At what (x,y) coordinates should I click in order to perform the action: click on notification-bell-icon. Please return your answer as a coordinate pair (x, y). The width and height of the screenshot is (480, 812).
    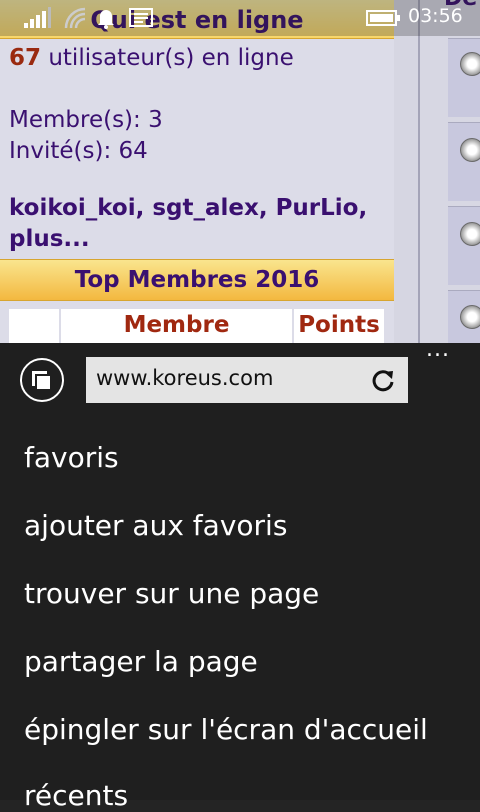
    Looking at the image, I should click on (106, 19).